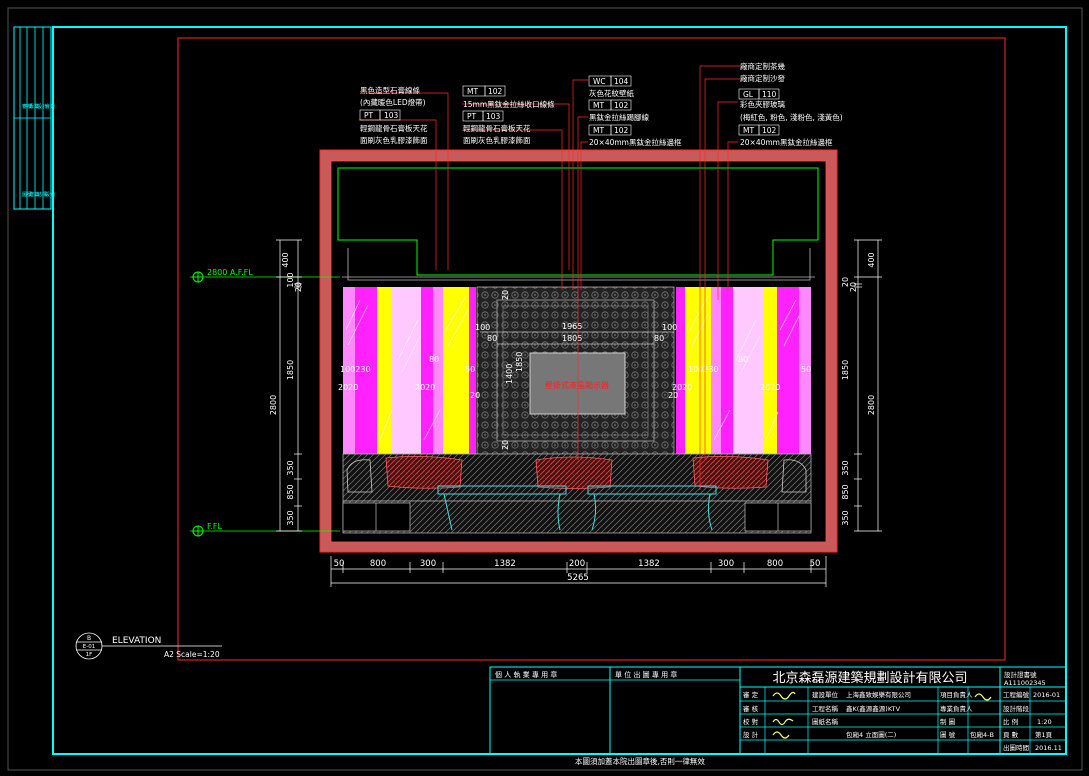 This screenshot has height=776, width=1089. Describe the element at coordinates (669, 327) in the screenshot. I see `dim-label: 100` at that location.